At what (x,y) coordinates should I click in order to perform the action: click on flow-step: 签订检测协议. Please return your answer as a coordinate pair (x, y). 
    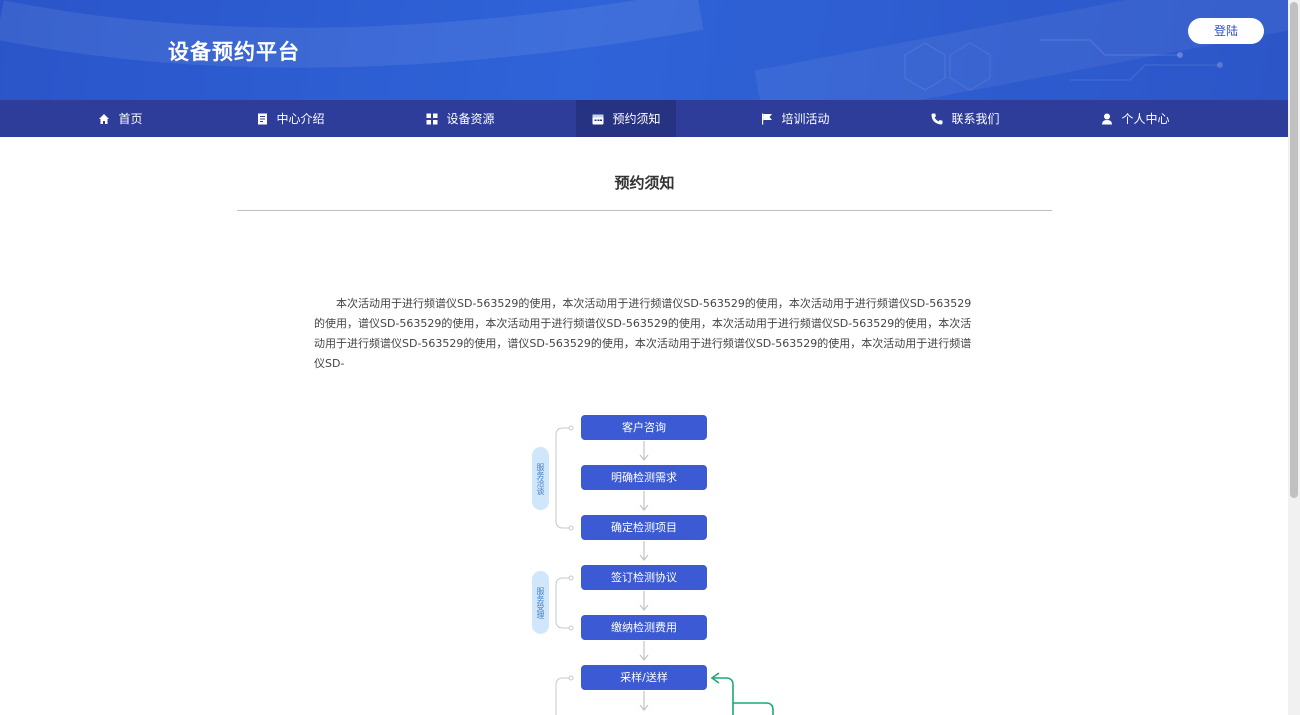
    Looking at the image, I should click on (644, 577).